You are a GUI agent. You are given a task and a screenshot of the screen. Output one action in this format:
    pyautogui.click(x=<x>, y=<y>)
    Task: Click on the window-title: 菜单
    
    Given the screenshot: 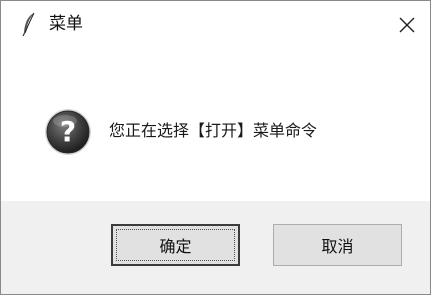 What is the action you would take?
    pyautogui.click(x=66, y=24)
    